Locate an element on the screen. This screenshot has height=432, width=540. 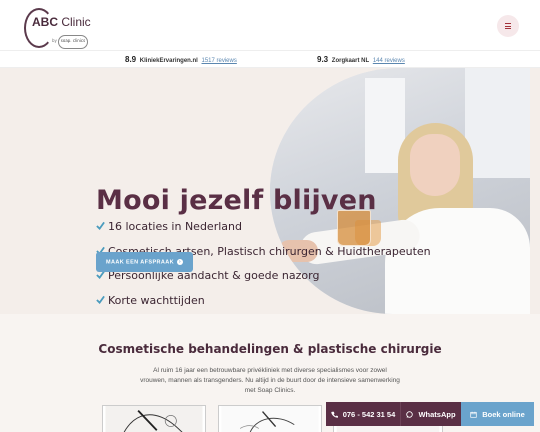
whatsapp-icon is located at coordinates (410, 414).